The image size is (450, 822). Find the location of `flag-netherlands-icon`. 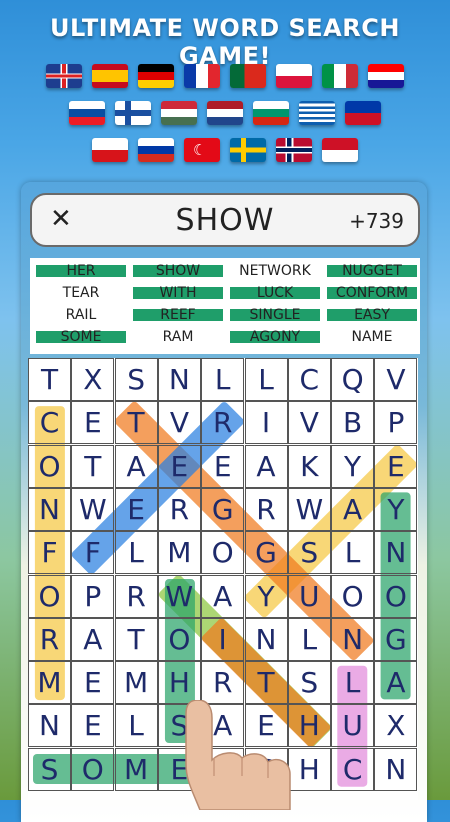

flag-netherlands-icon is located at coordinates (225, 113).